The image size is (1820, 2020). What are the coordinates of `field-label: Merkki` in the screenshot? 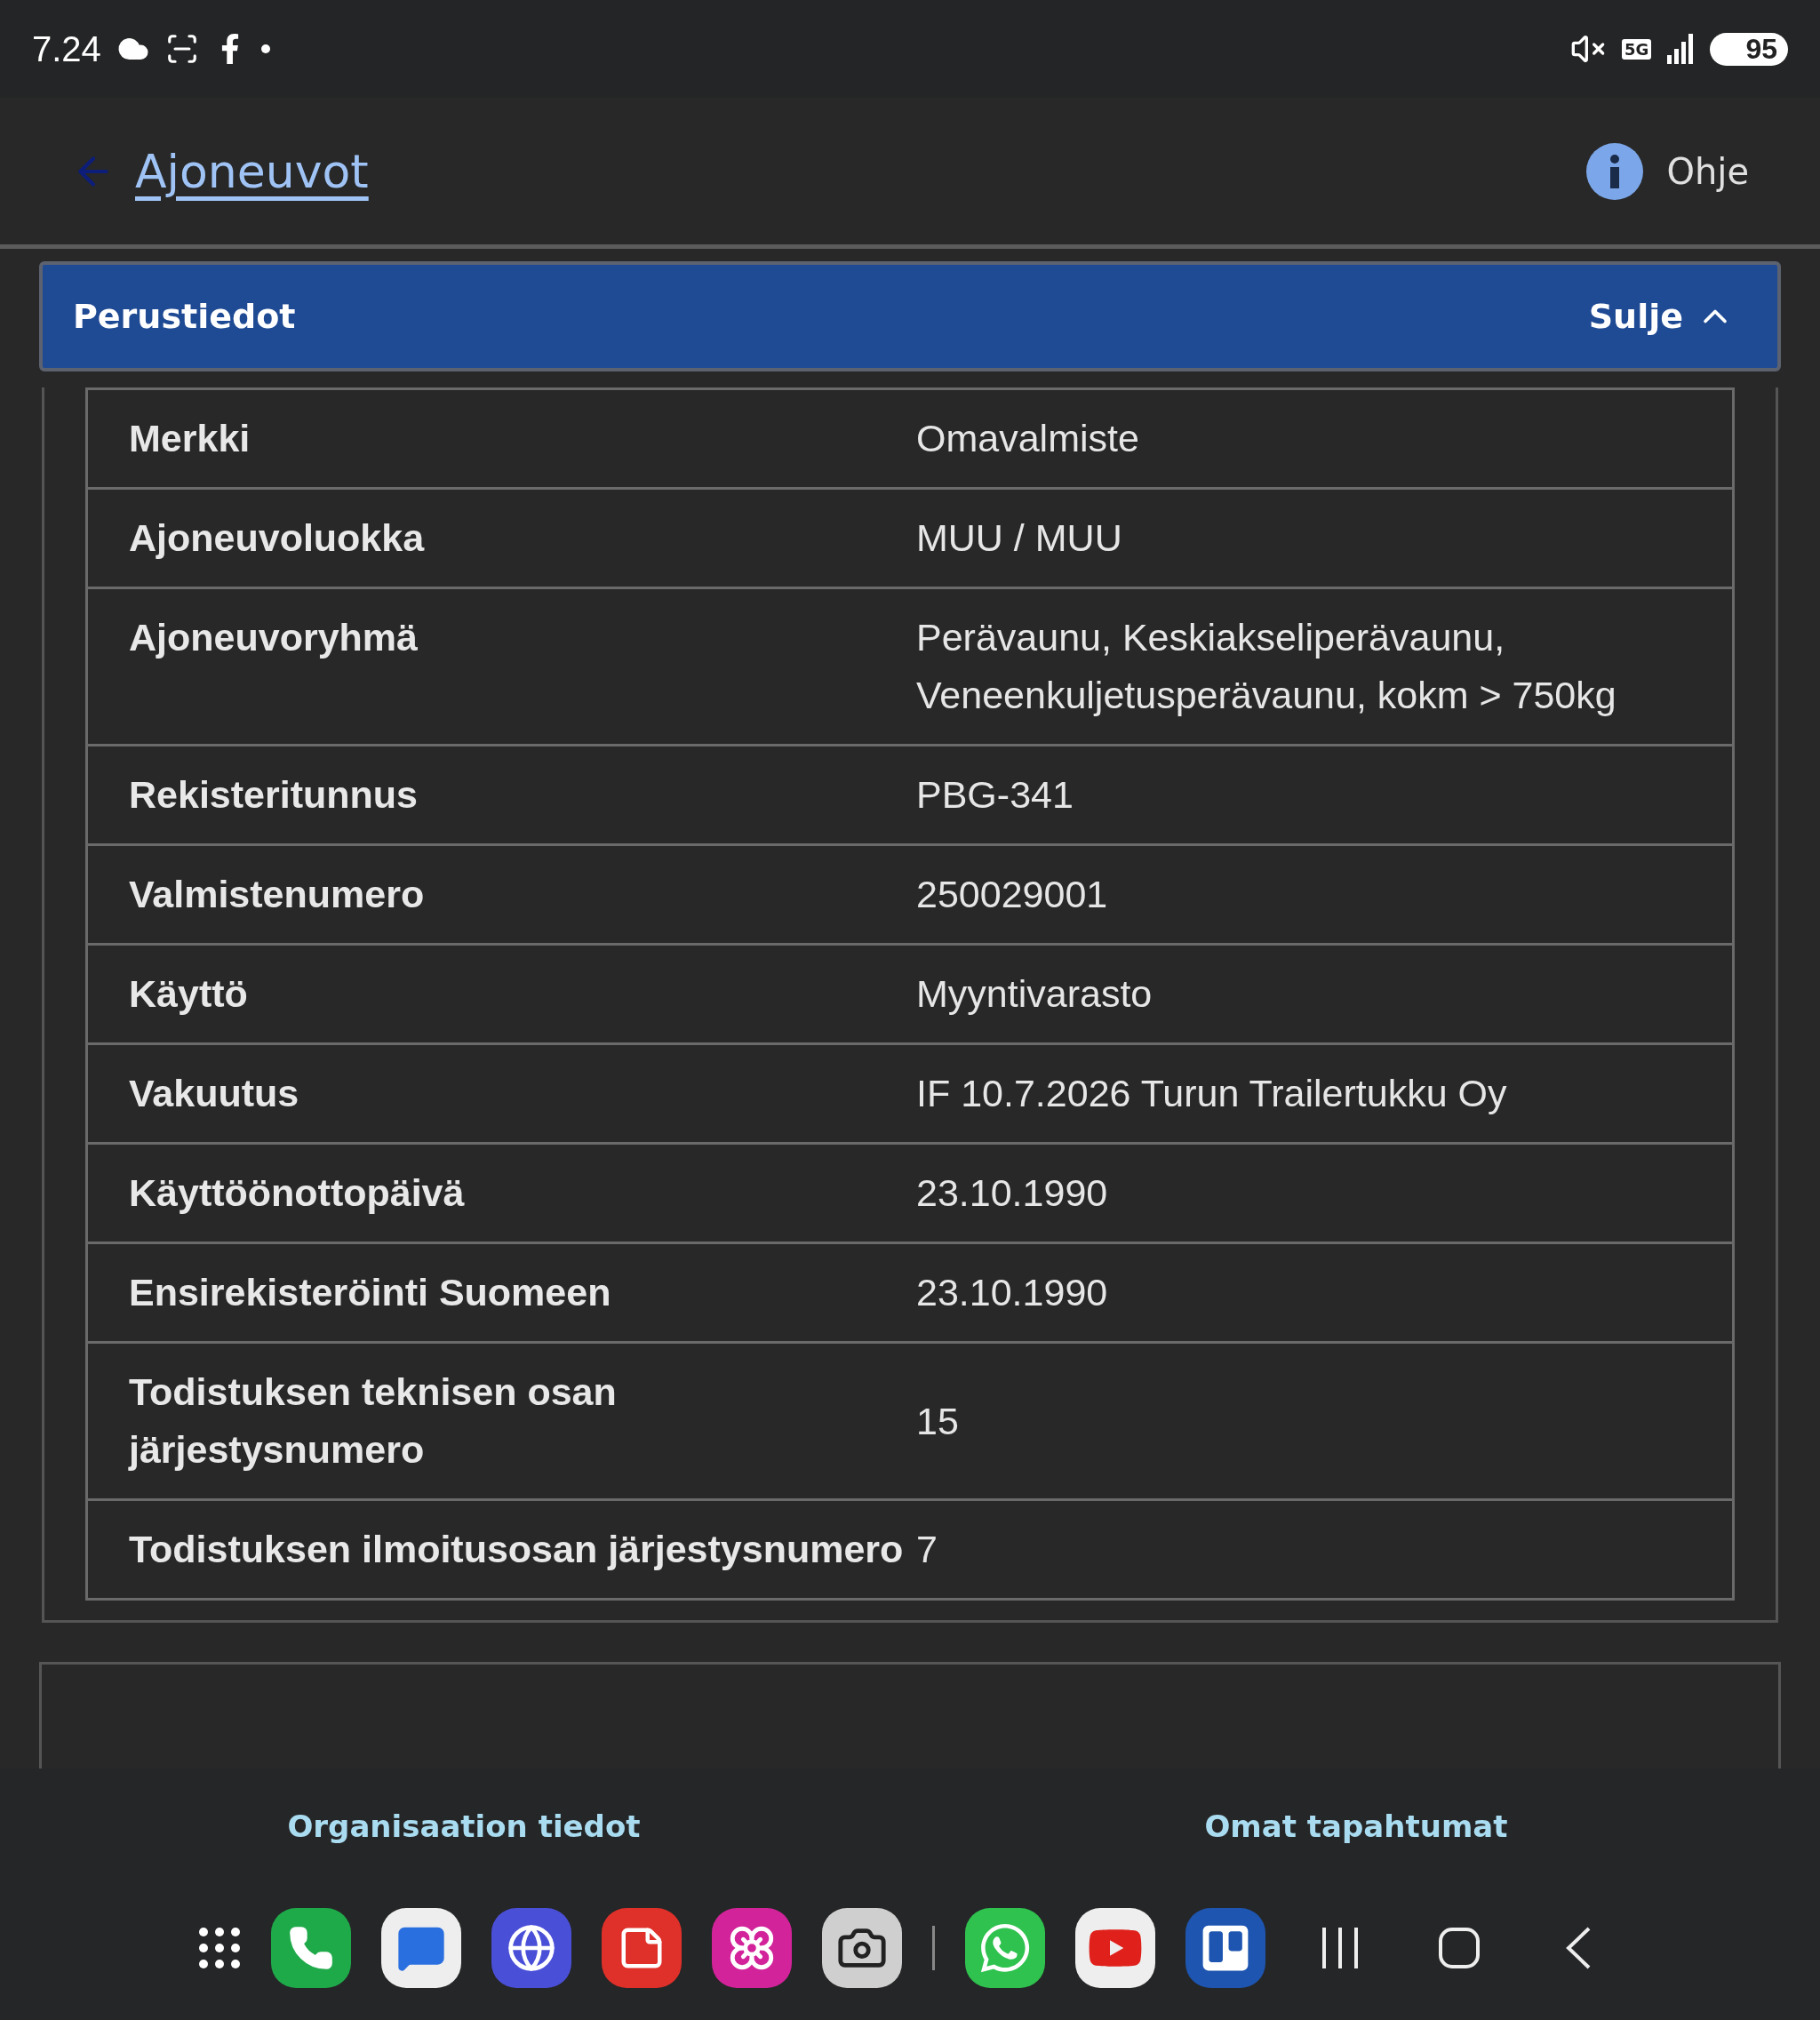 It's located at (190, 438).